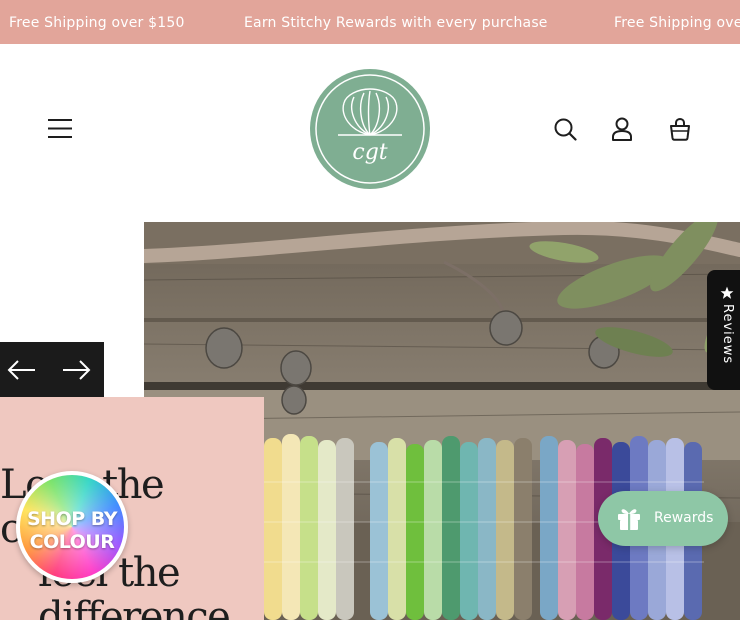  Describe the element at coordinates (134, 607) in the screenshot. I see `hero-heading-line: difference` at that location.